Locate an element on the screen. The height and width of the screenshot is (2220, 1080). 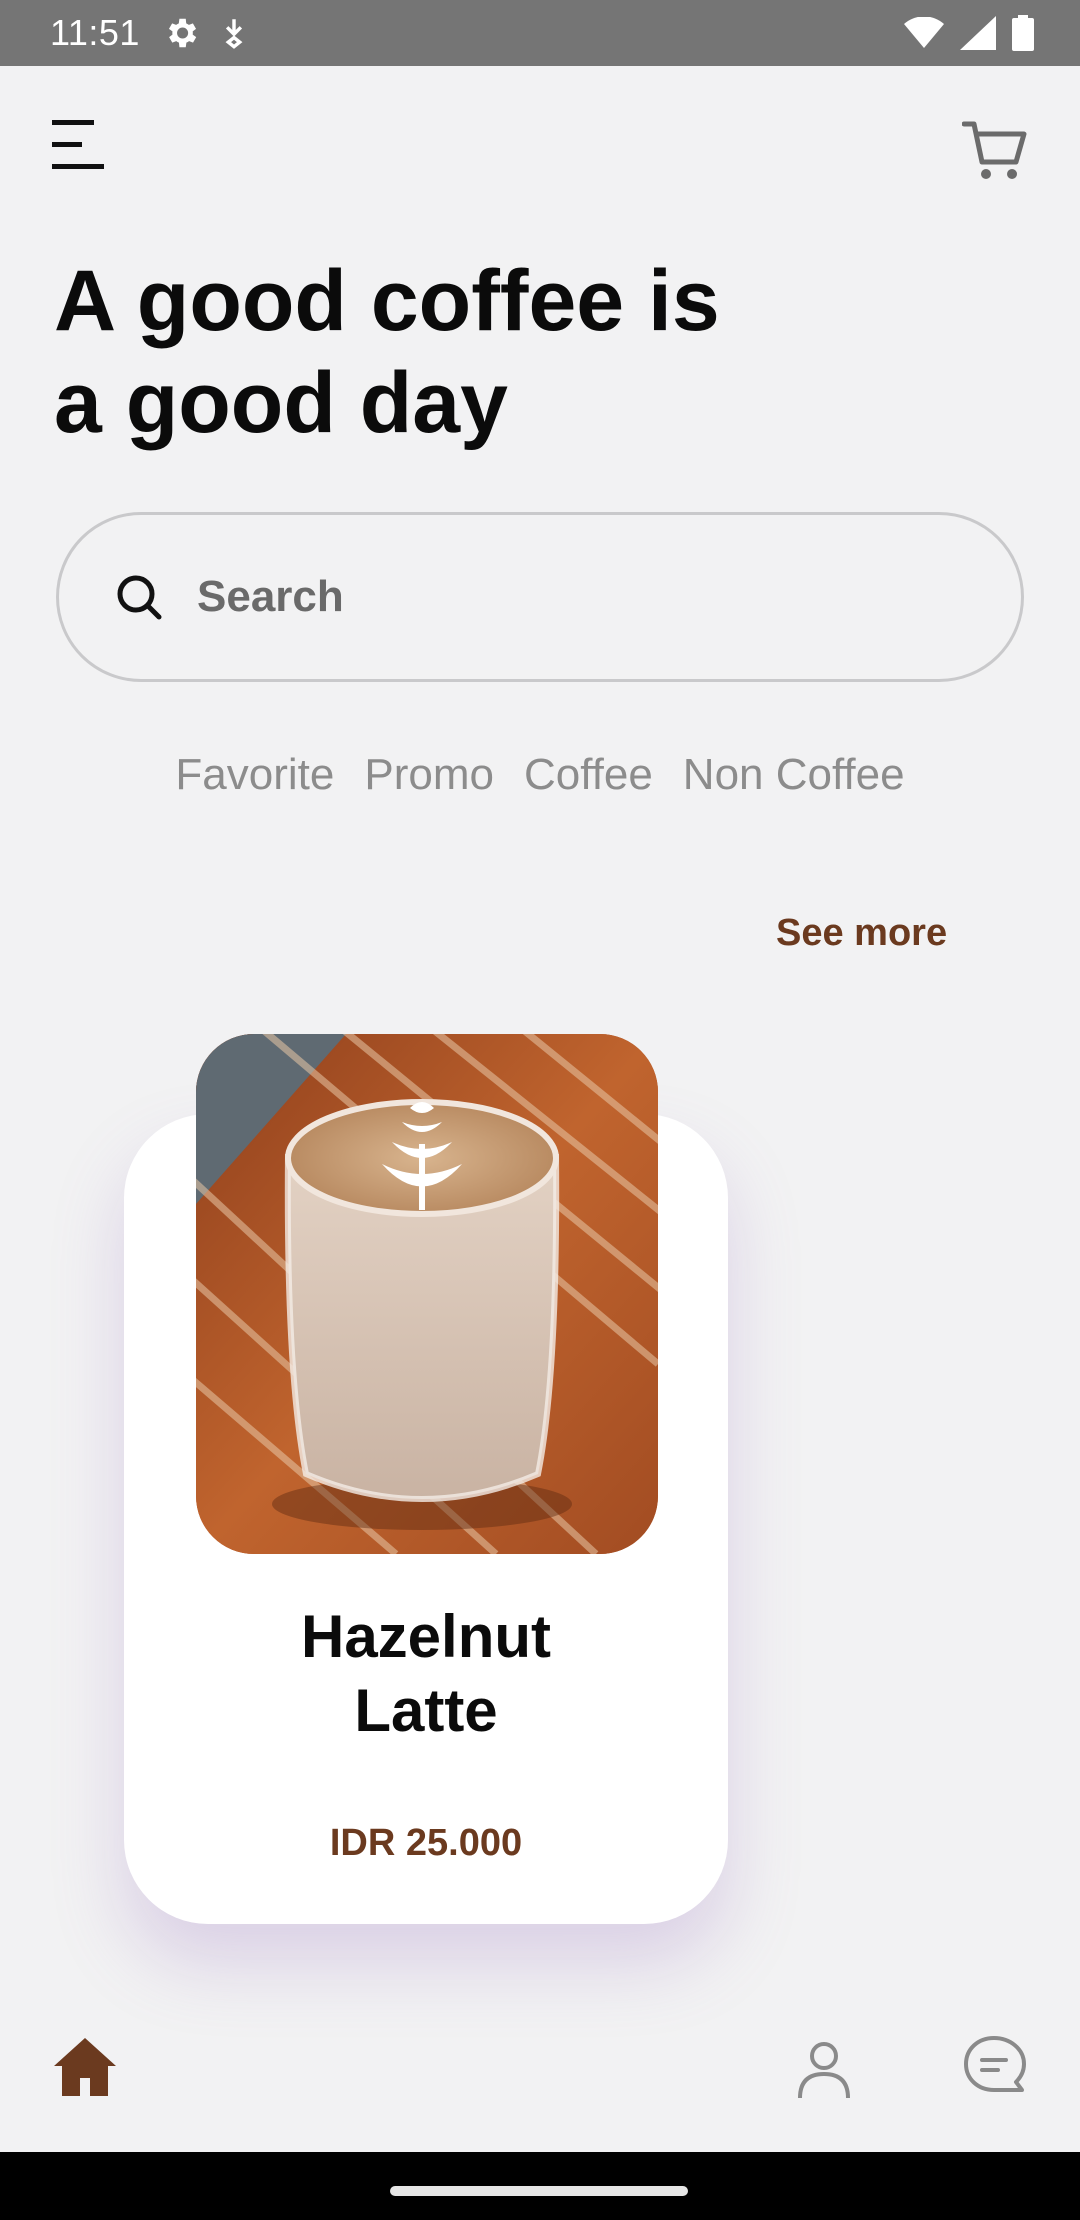
product-price: IDR 25.000 is located at coordinates (426, 1843).